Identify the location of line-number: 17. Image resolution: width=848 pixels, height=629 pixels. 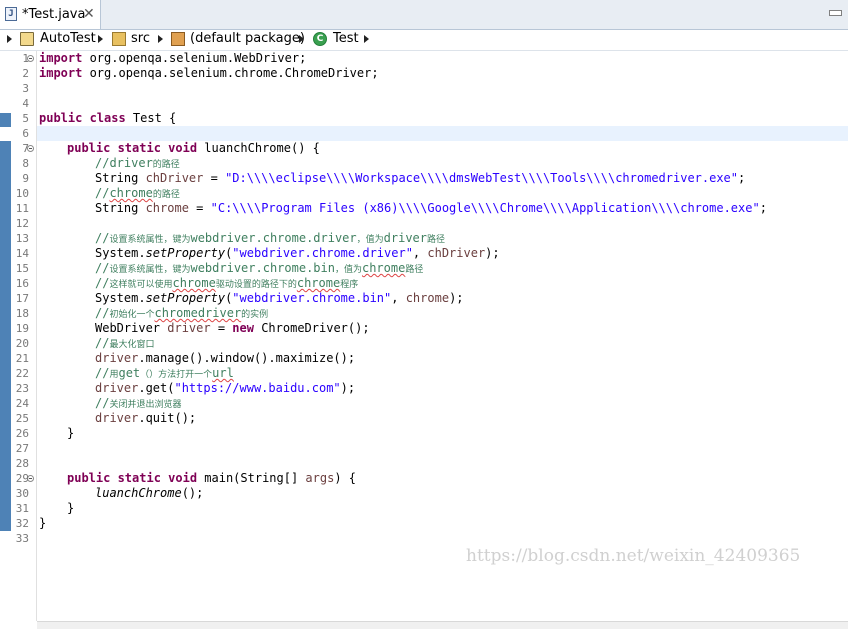
(22, 298).